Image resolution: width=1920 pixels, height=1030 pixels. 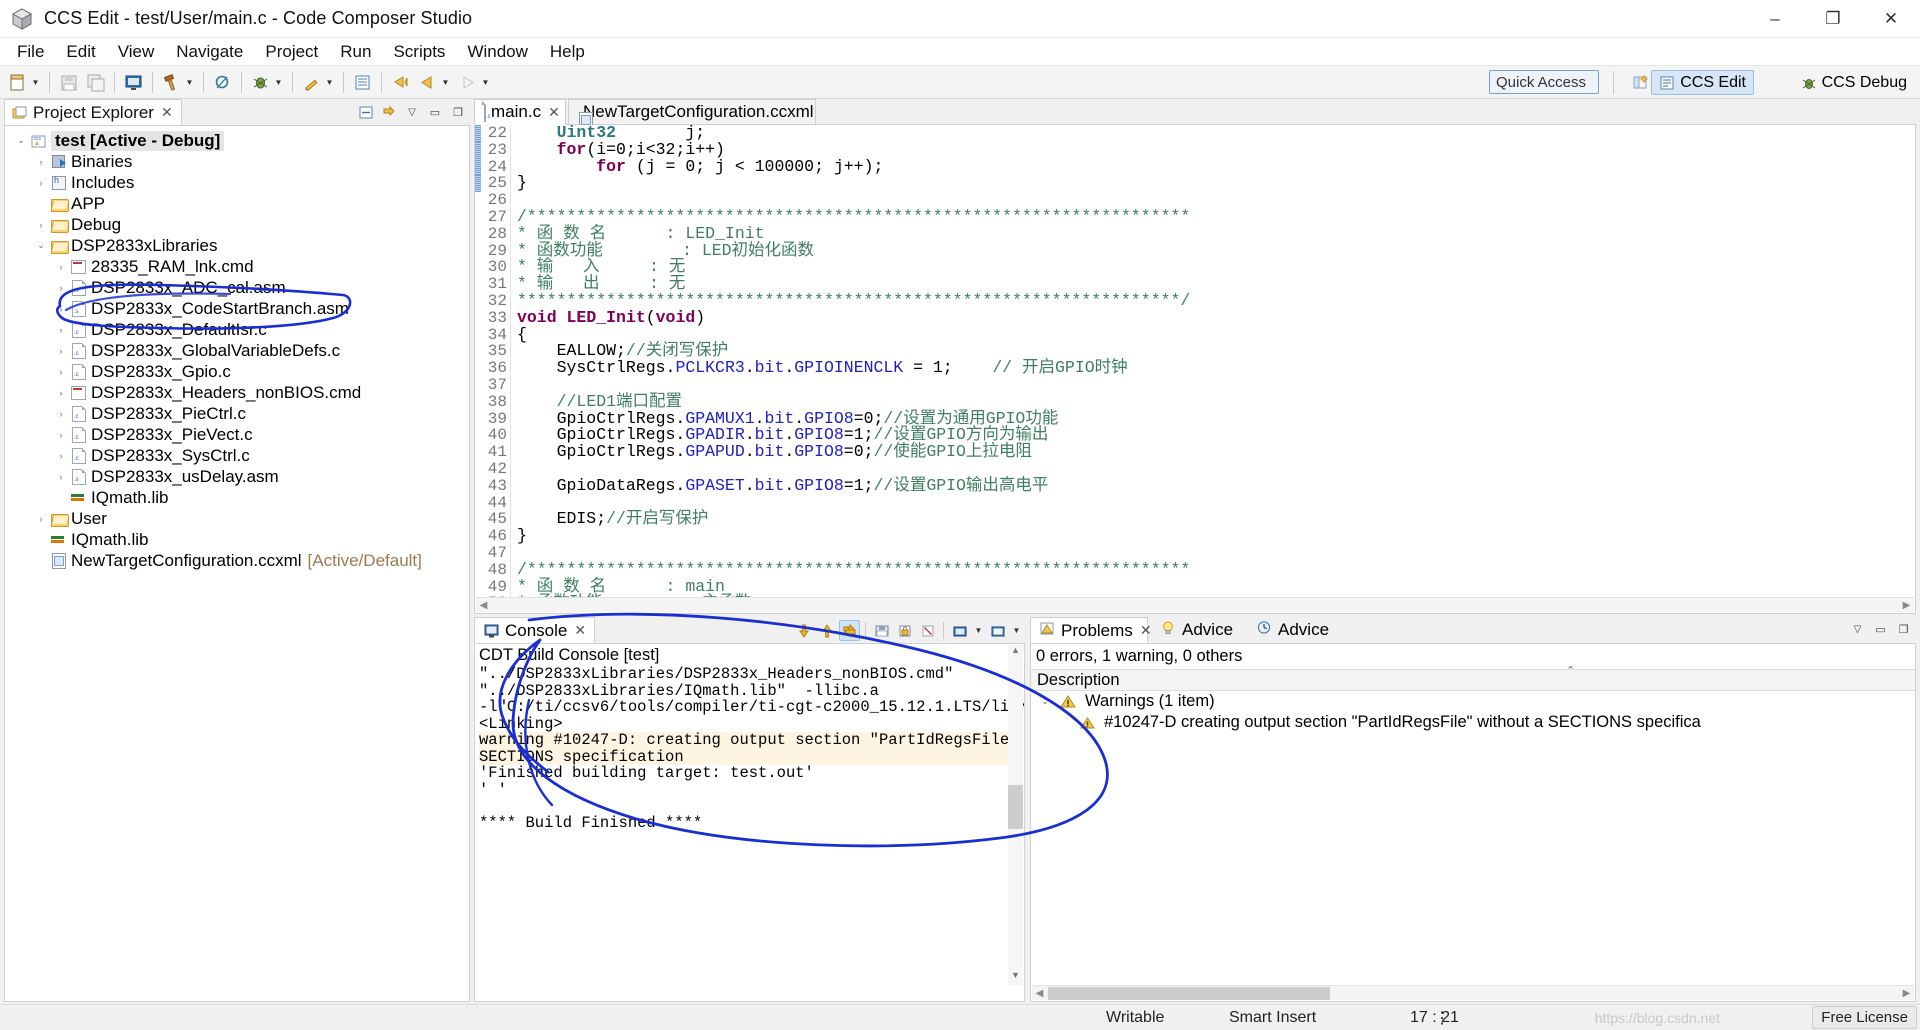 What do you see at coordinates (1864, 1017) in the screenshot?
I see `license-badge: Free License` at bounding box center [1864, 1017].